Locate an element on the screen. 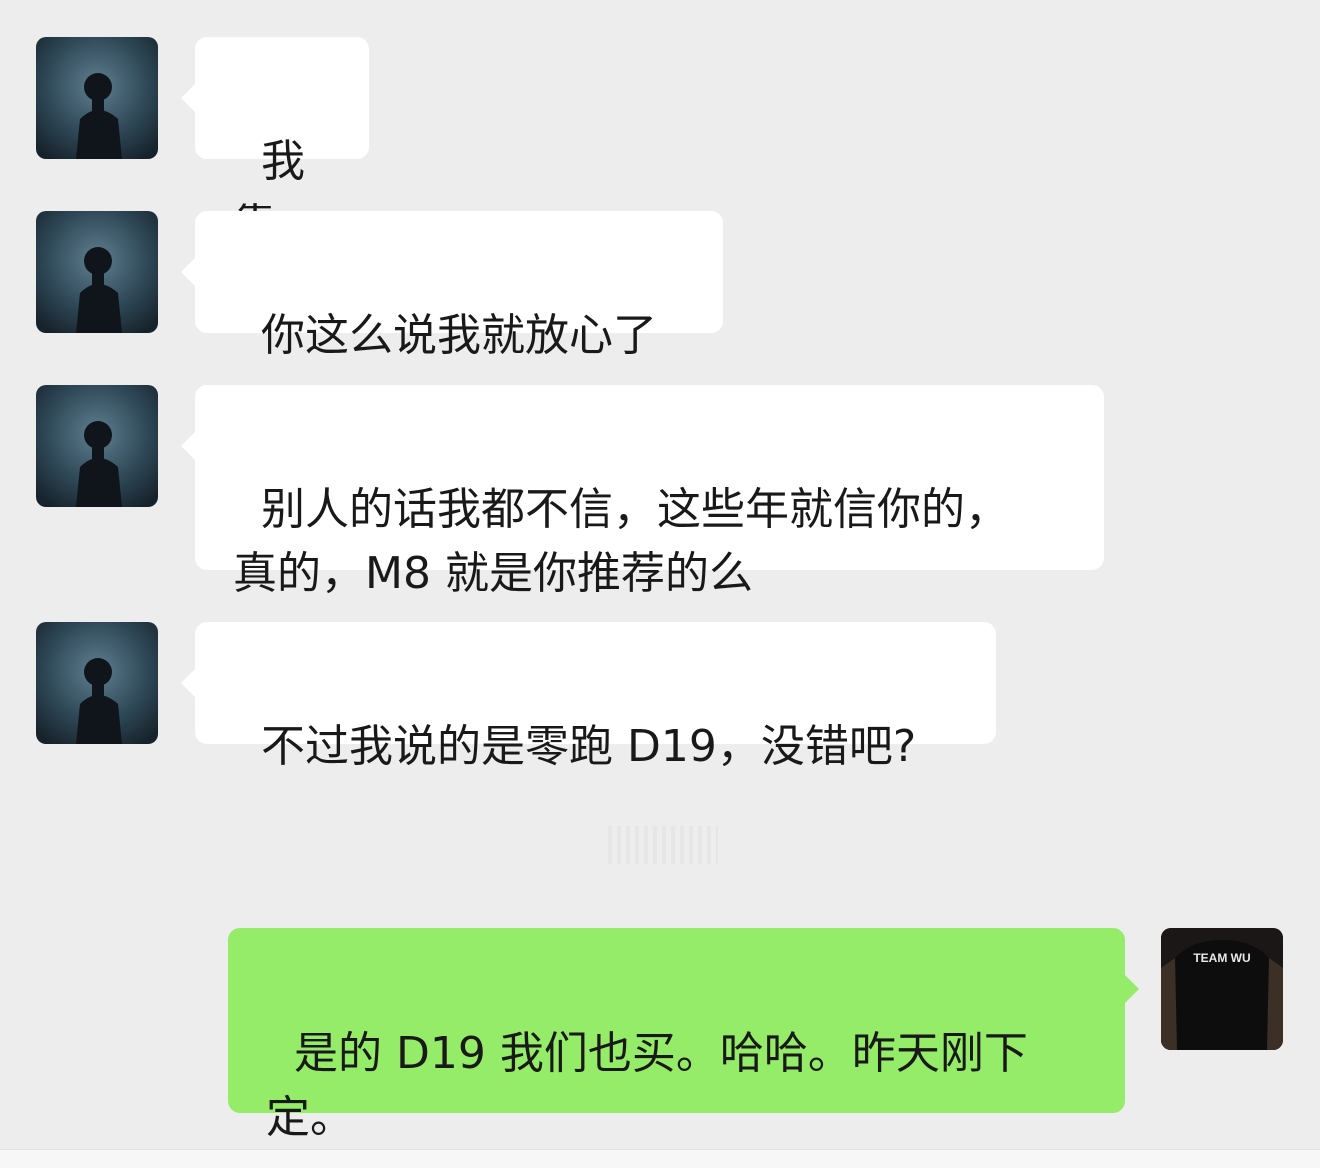 Image resolution: width=1320 pixels, height=1168 pixels. incoming-message-bubble: 不过我说的是零跑 D19，没错吧? is located at coordinates (588, 697).